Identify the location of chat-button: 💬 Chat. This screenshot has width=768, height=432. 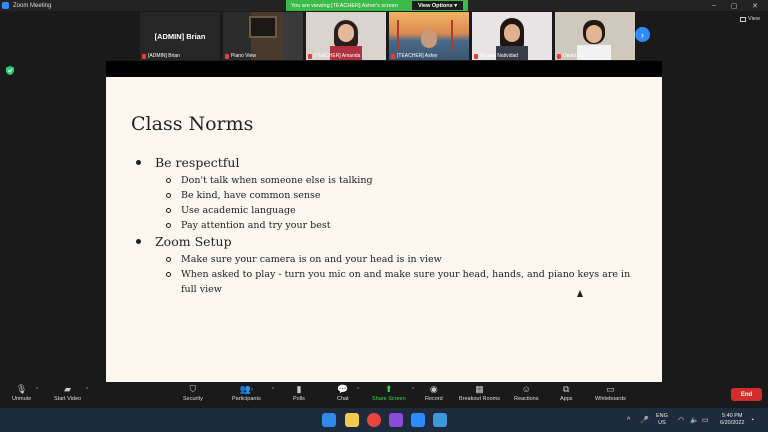
(343, 393).